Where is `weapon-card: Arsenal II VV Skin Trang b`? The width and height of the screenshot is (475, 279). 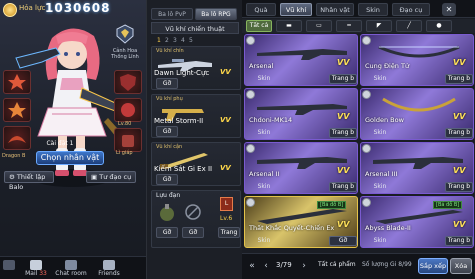
weapon-card: Arsenal II VV Skin Trang b is located at coordinates (301, 168).